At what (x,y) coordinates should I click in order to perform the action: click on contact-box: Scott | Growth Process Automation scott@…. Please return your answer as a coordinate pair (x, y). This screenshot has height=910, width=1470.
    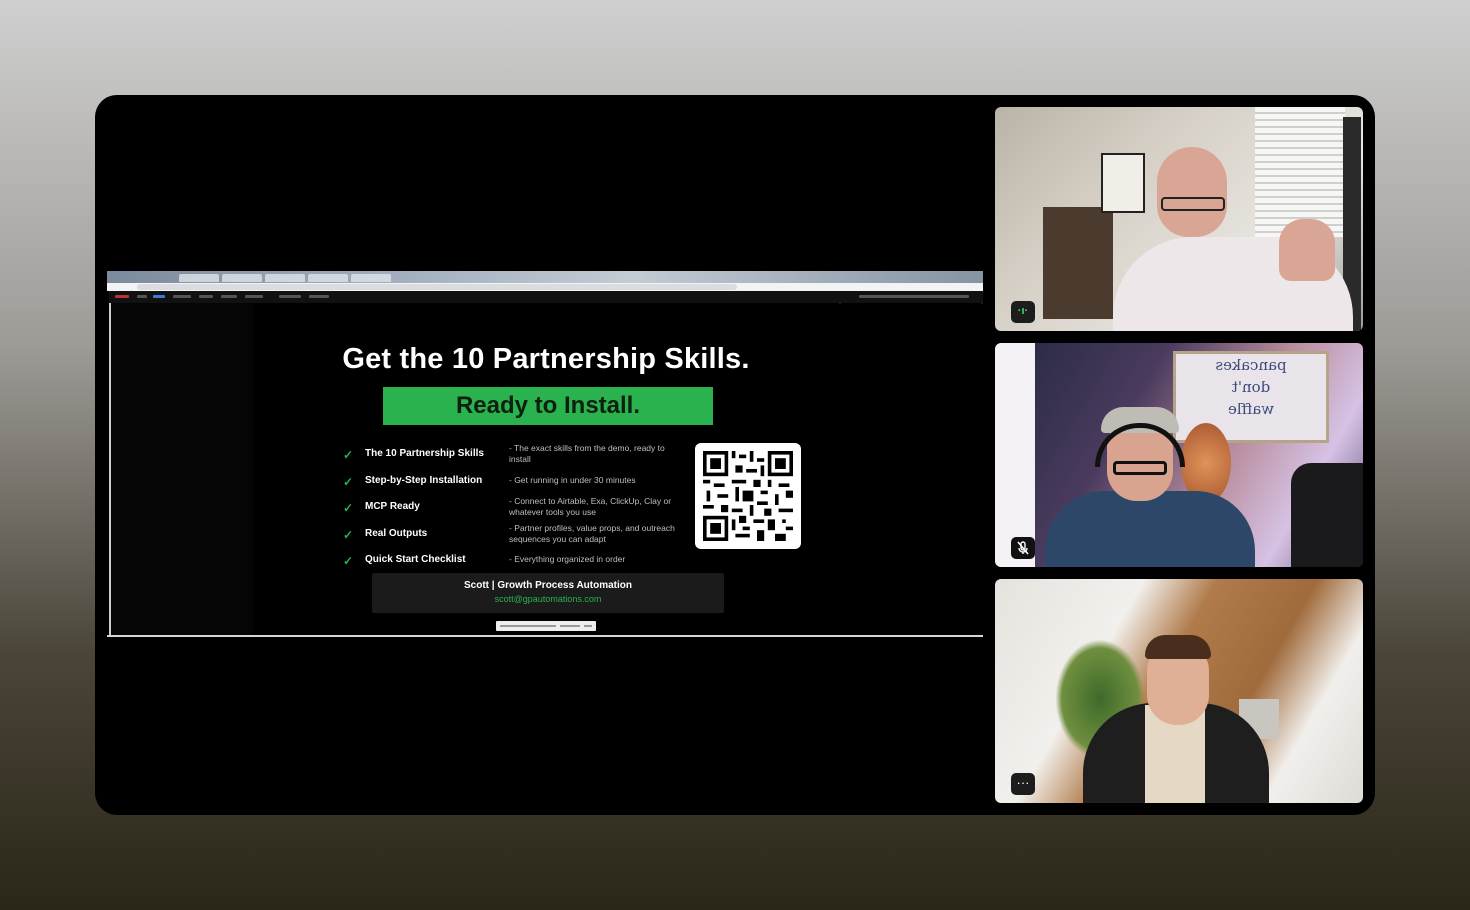
    Looking at the image, I should click on (548, 593).